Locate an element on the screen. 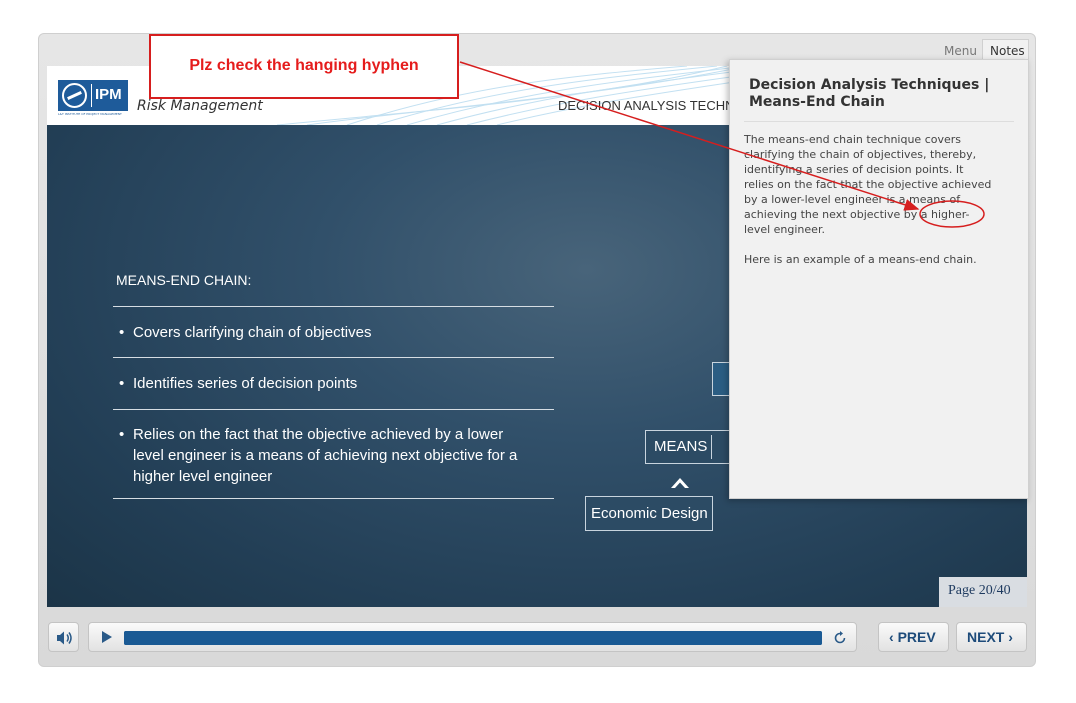 This screenshot has height=703, width=1076. play-icon is located at coordinates (107, 637).